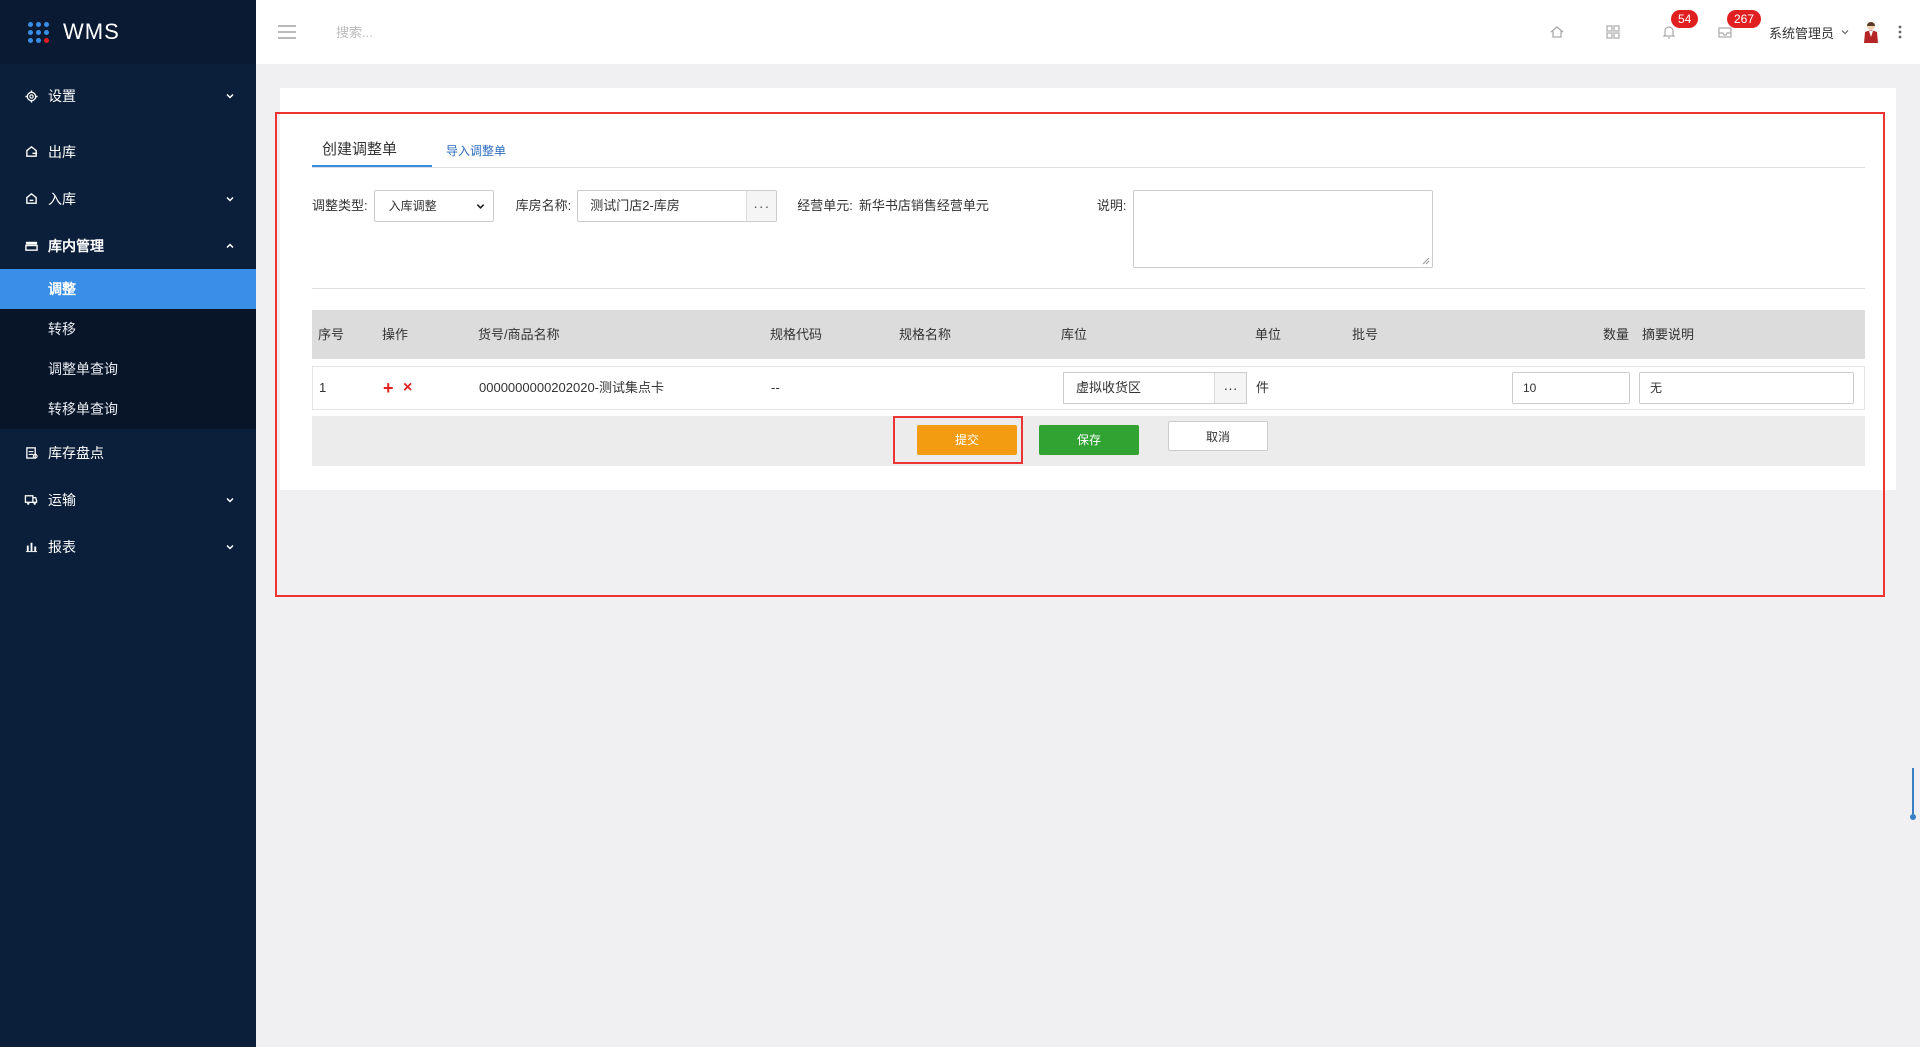  I want to click on sidebar-item-label: 设置, so click(62, 96).